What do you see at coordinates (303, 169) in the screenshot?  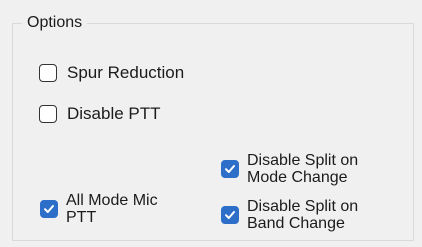 I see `disable-split-mode-change-label: Disable Split on Mode Change` at bounding box center [303, 169].